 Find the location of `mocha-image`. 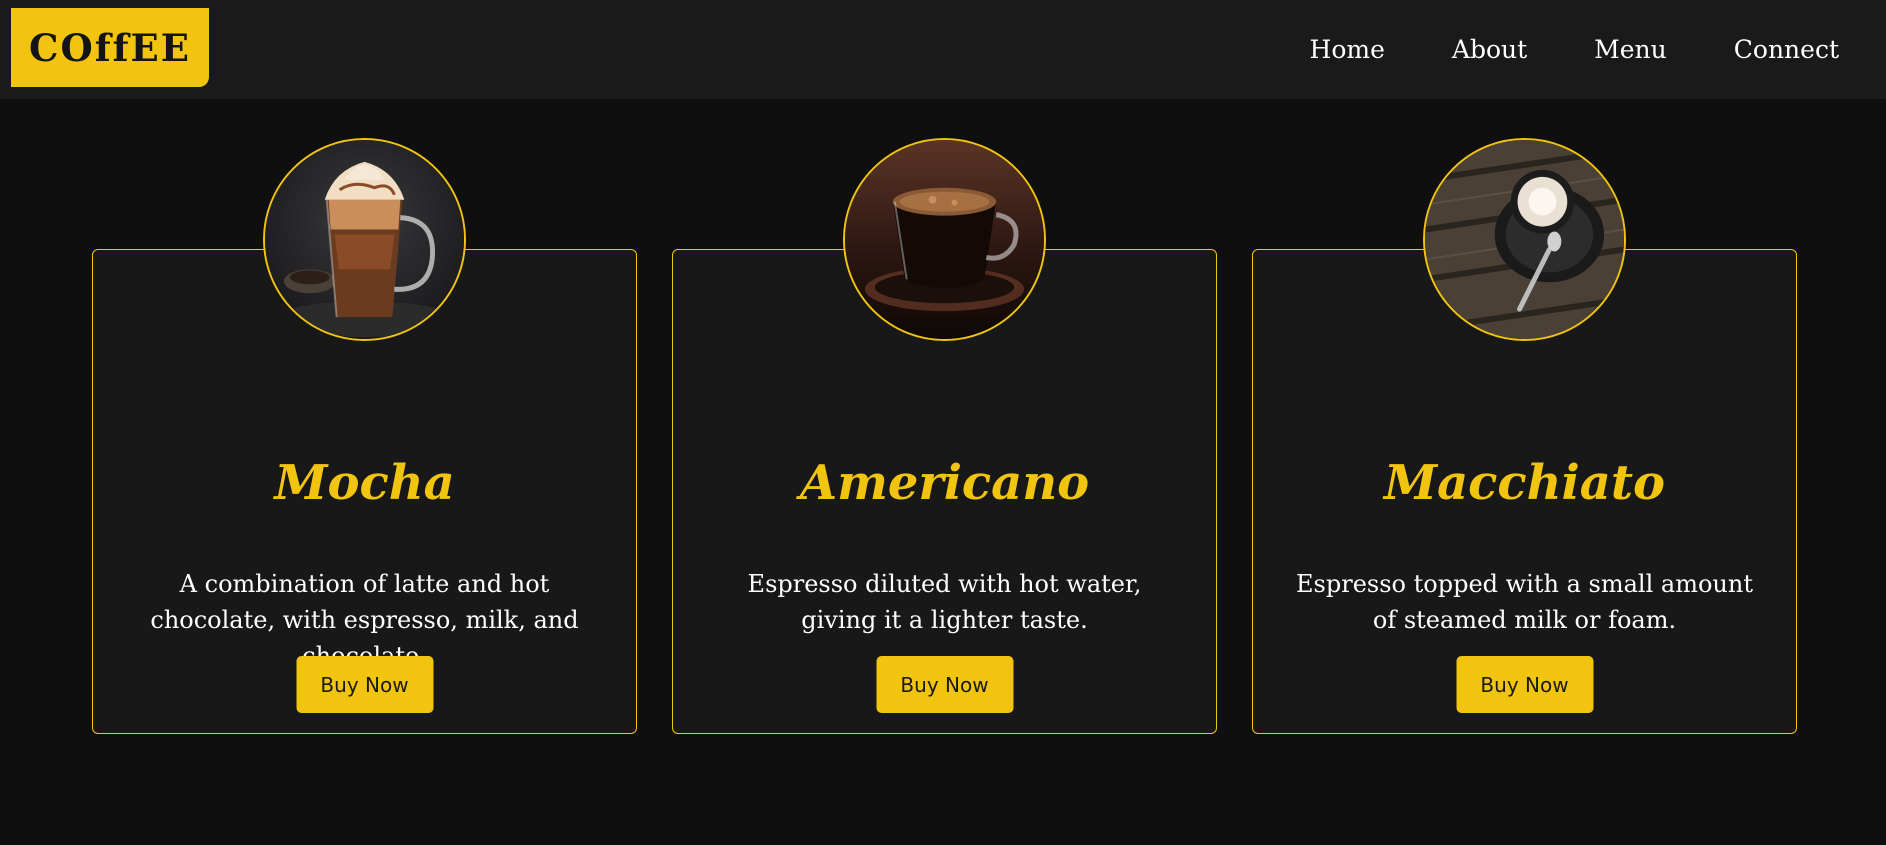

mocha-image is located at coordinates (364, 239).